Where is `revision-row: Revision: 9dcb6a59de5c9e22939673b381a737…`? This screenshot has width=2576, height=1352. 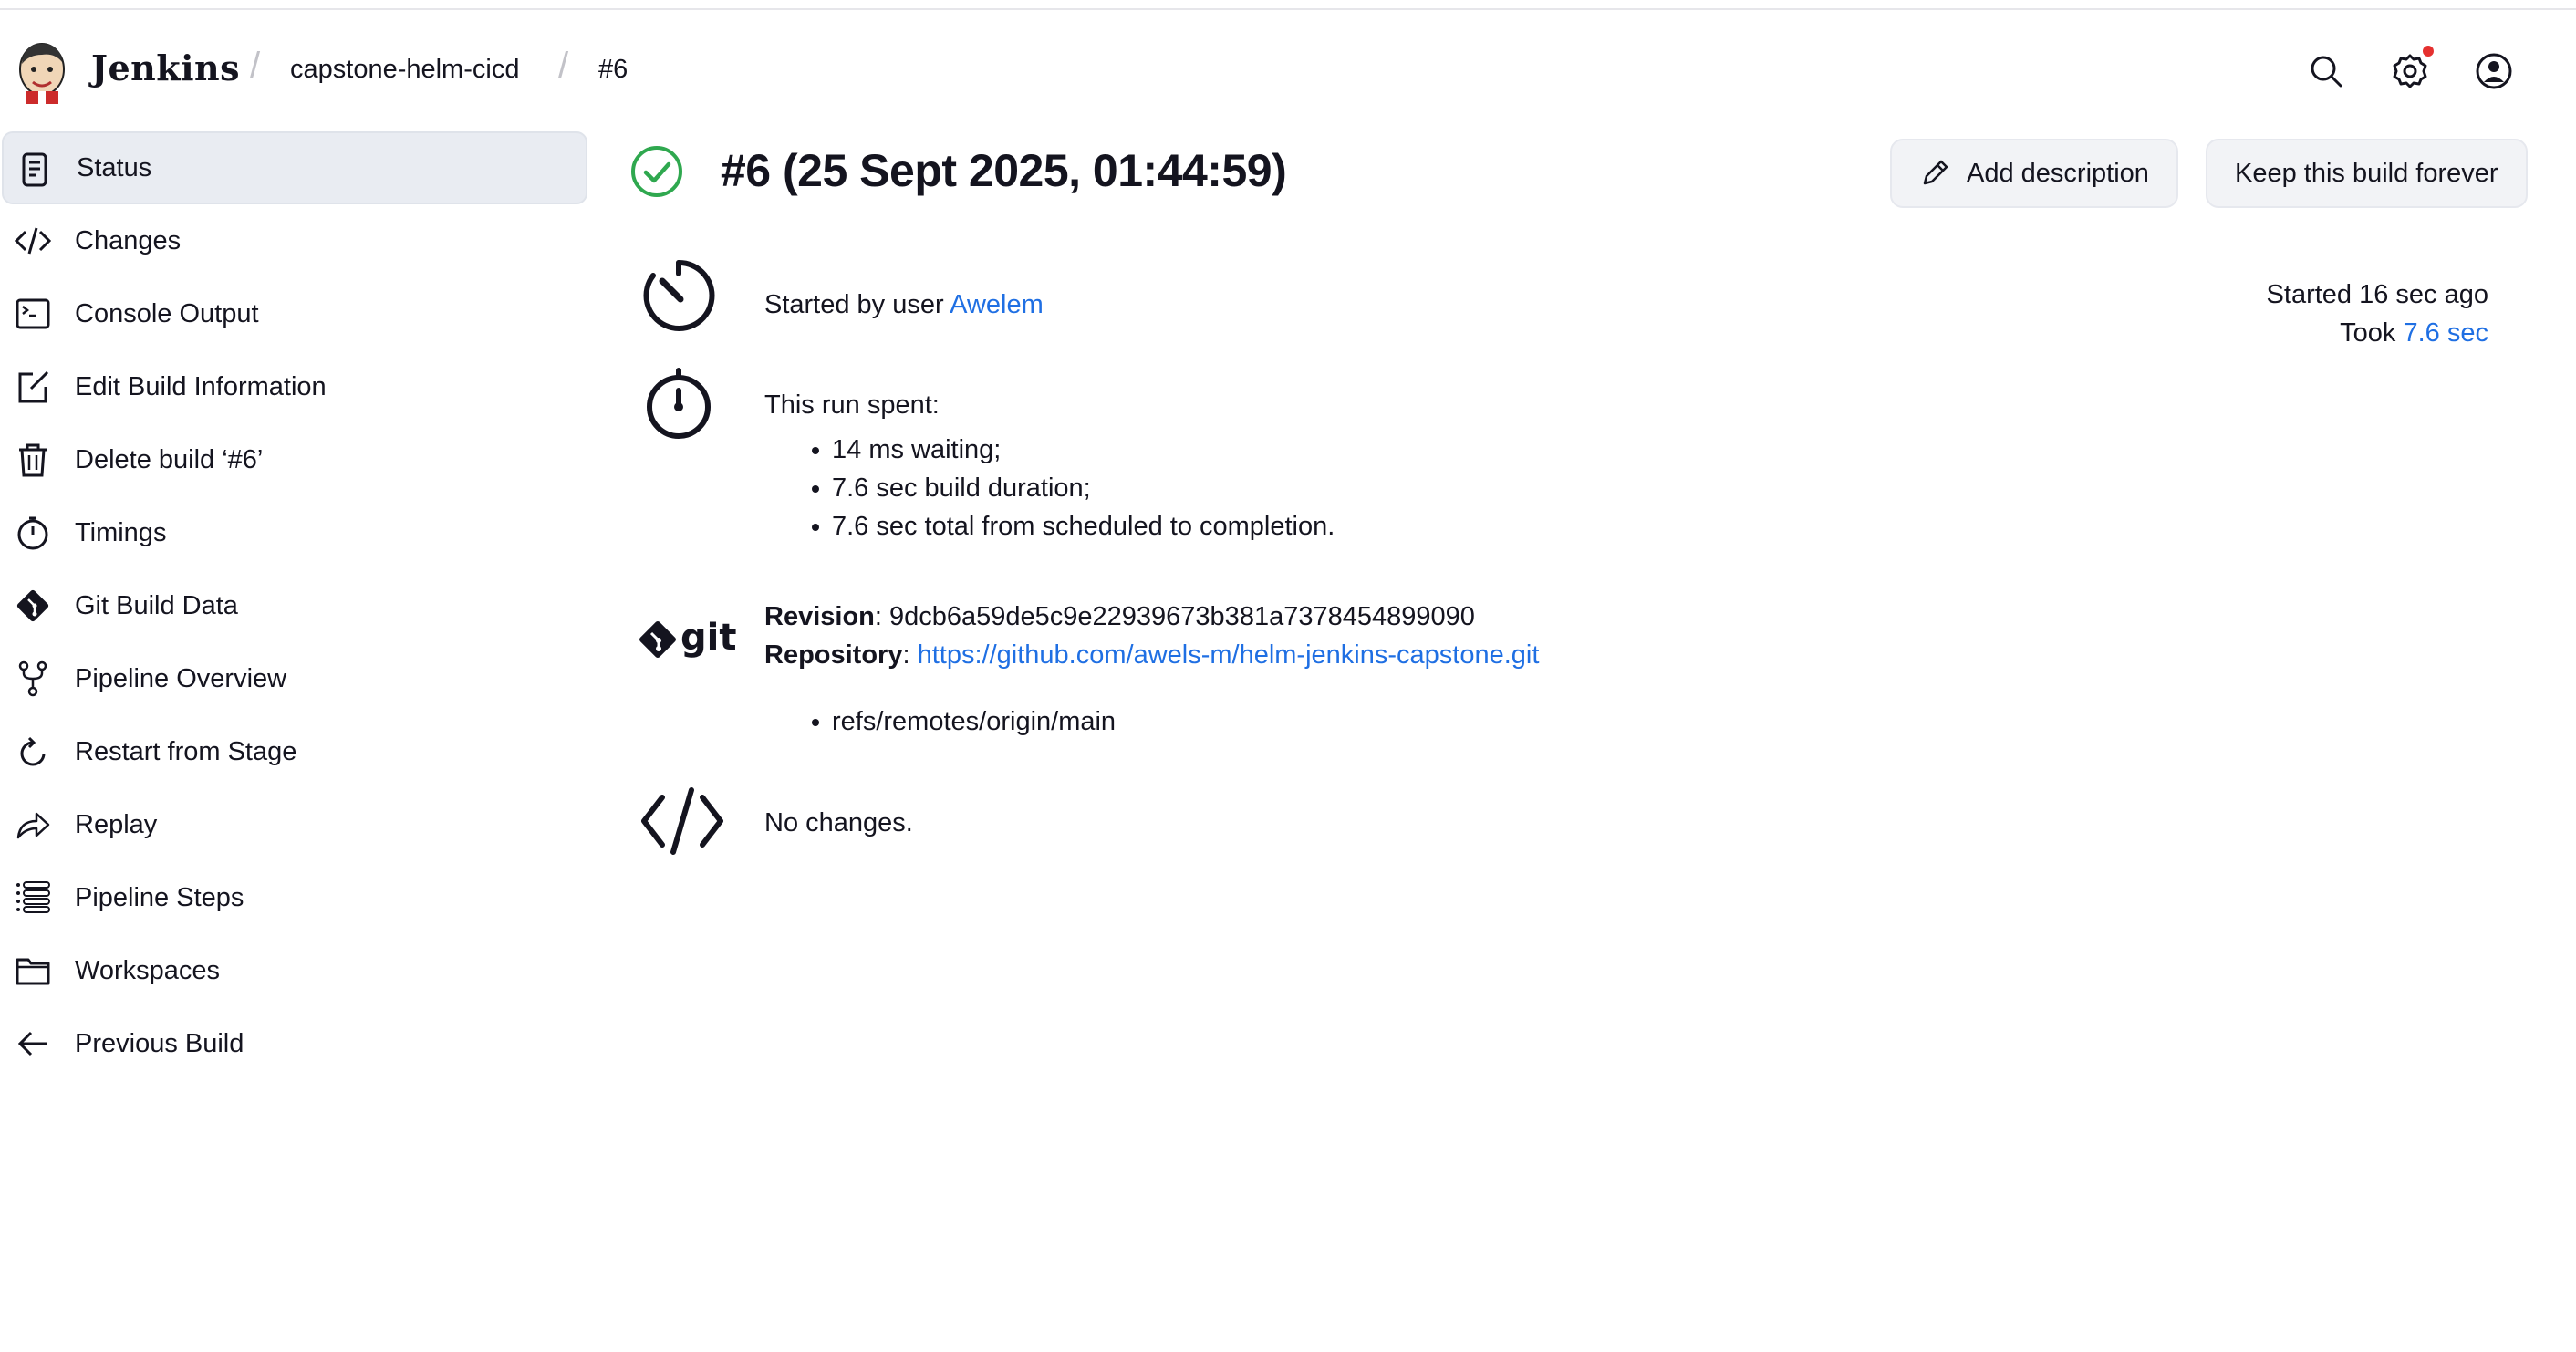
revision-row: Revision: 9dcb6a59de5c9e22939673b381a737… is located at coordinates (1119, 617).